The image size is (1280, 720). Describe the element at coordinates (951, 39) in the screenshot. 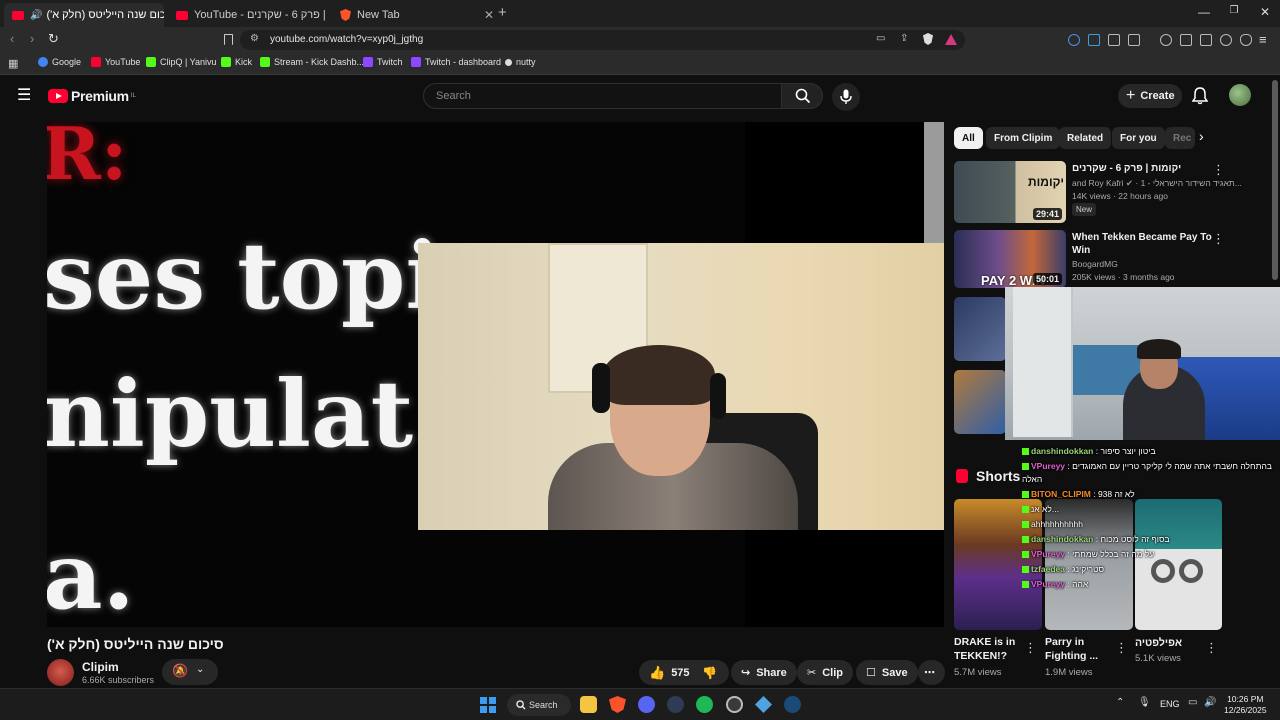

I see `brave-rewards-icon` at that location.